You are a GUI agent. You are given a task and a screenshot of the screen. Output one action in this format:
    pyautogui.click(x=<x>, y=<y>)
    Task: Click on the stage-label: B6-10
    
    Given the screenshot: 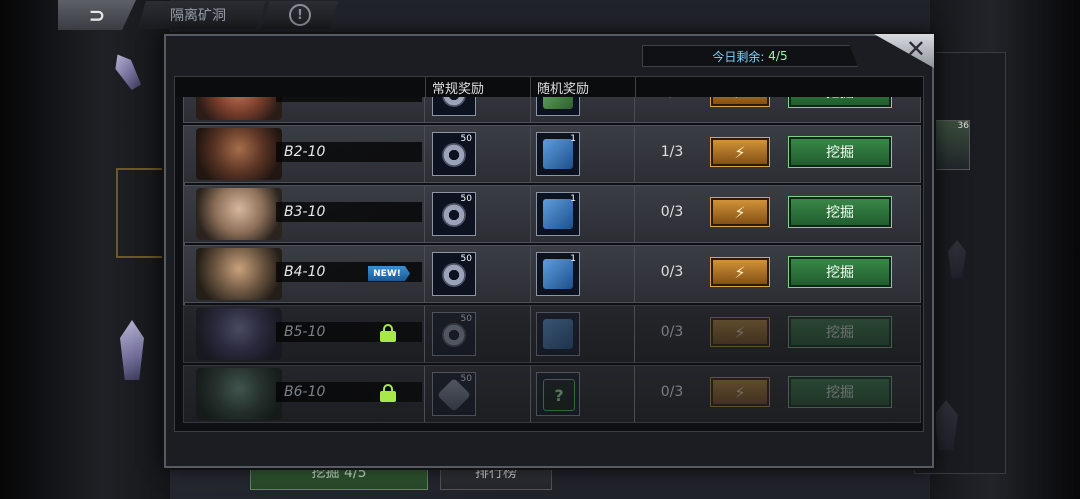 What is the action you would take?
    pyautogui.click(x=305, y=392)
    